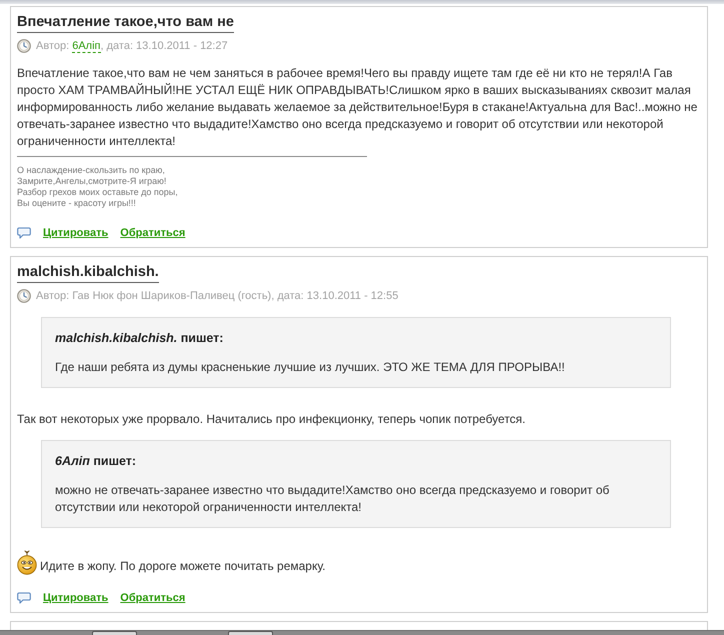  Describe the element at coordinates (357, 107) in the screenshot. I see `post-text: Впечатление такое,что вам не чем заняться в рабочее время!Чего вы правду ищете там где её ни кто не терял!А Гав просто ХАМ ТРАМВАЙНЫЙ!НЕ УСТАЛ ЕЩЁ НИК ОПРАВДЫВАТЬ!Слишком ярко в ваших высказываниях сквозит малая информированность либо желание выдавать желаемое за действительное!Буря в стакане!Актуальна для Вас!..можно не отвечать-заранее известно что выдадите!Хамство оно всегда предсказуемо и говорит об отсутствии или некоторой ограниченности интеллекта!` at that location.